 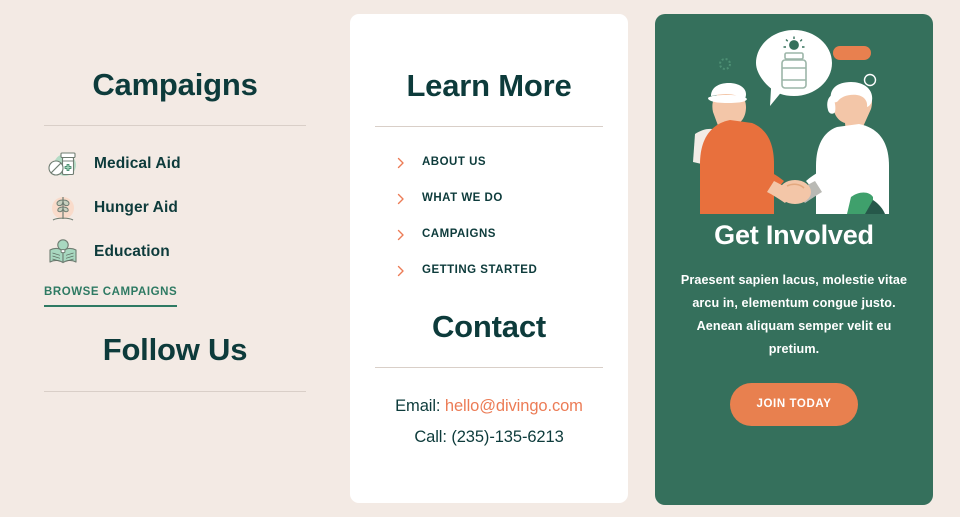 I want to click on campaign-item-label: Medical Aid, so click(x=137, y=164).